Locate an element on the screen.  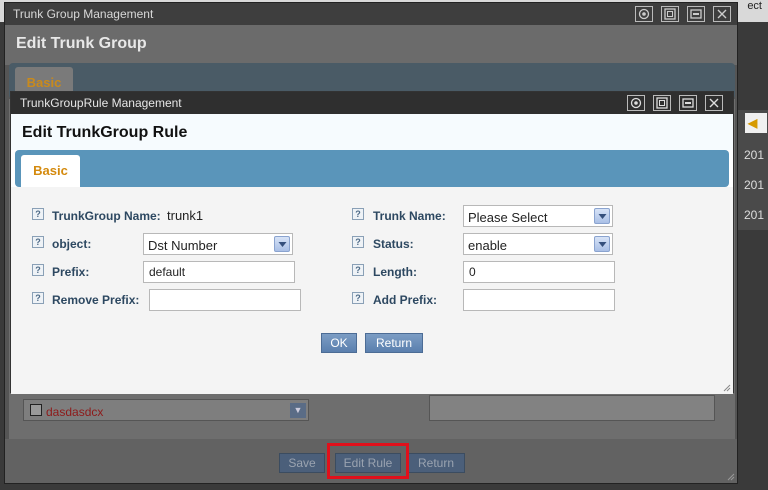
object-selected: Dst Number is located at coordinates (183, 245).